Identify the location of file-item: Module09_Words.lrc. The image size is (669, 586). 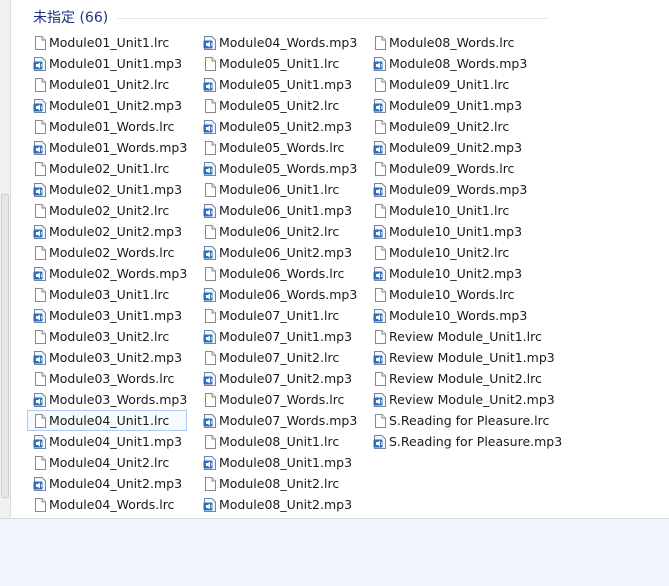
(464, 168).